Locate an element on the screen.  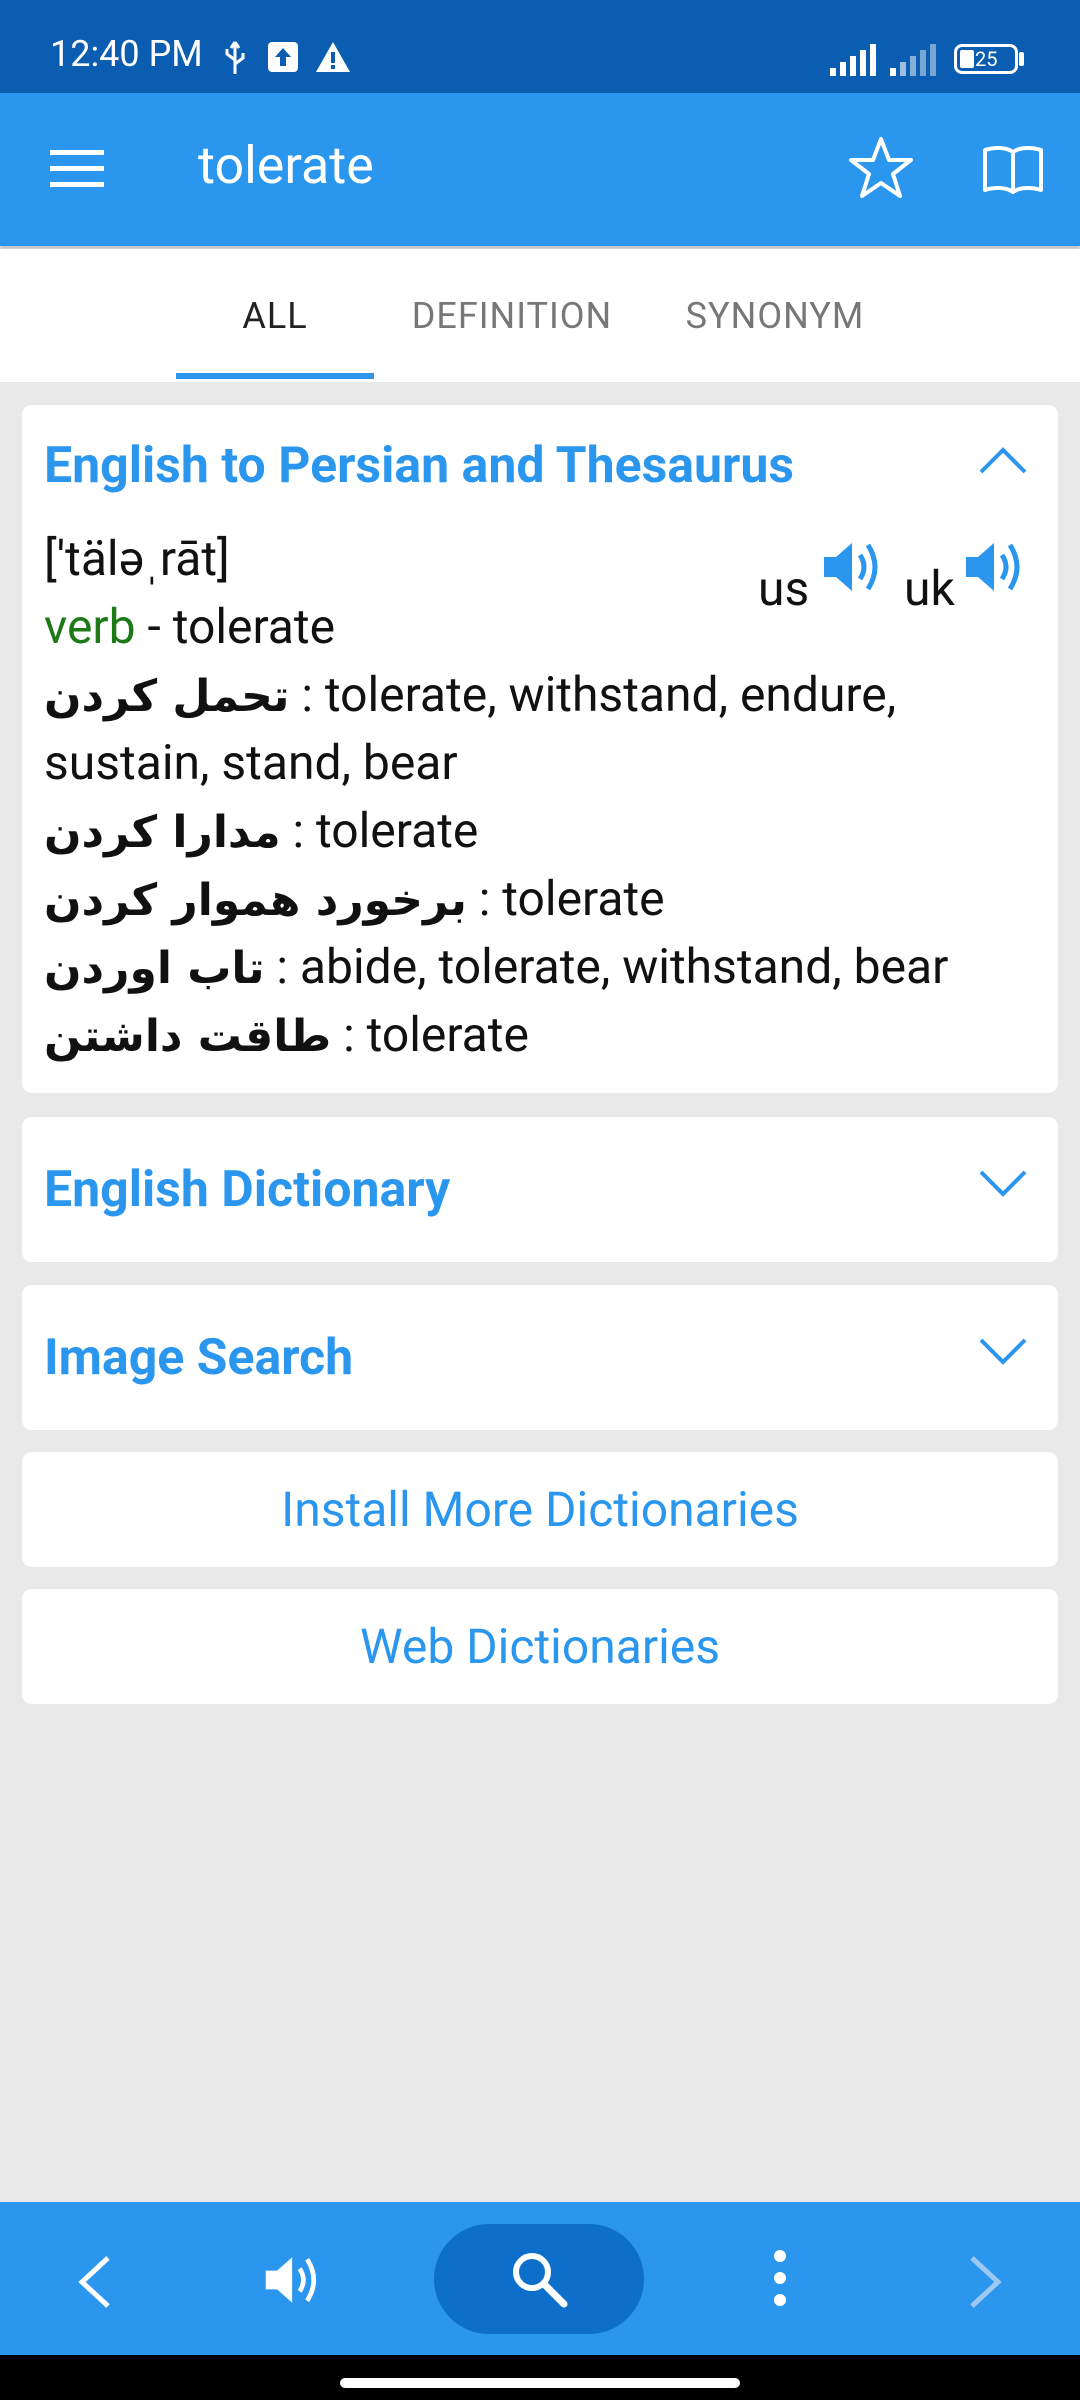
status-bar: 12:40 PM 25 is located at coordinates (540, 46).